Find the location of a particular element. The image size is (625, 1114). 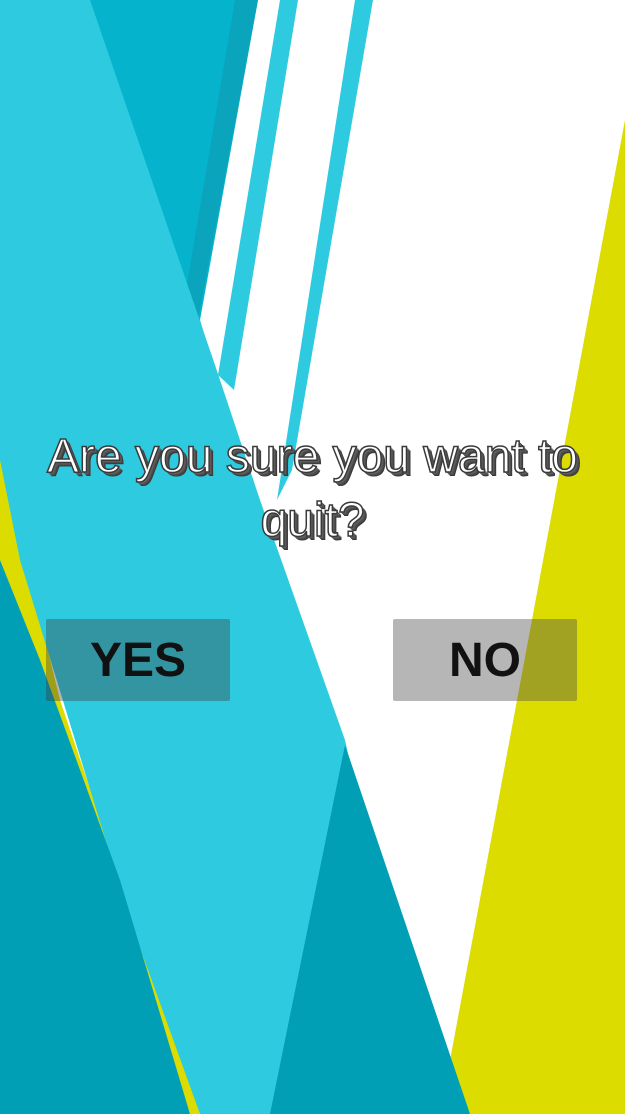

no-button-label: NO is located at coordinates (485, 660).